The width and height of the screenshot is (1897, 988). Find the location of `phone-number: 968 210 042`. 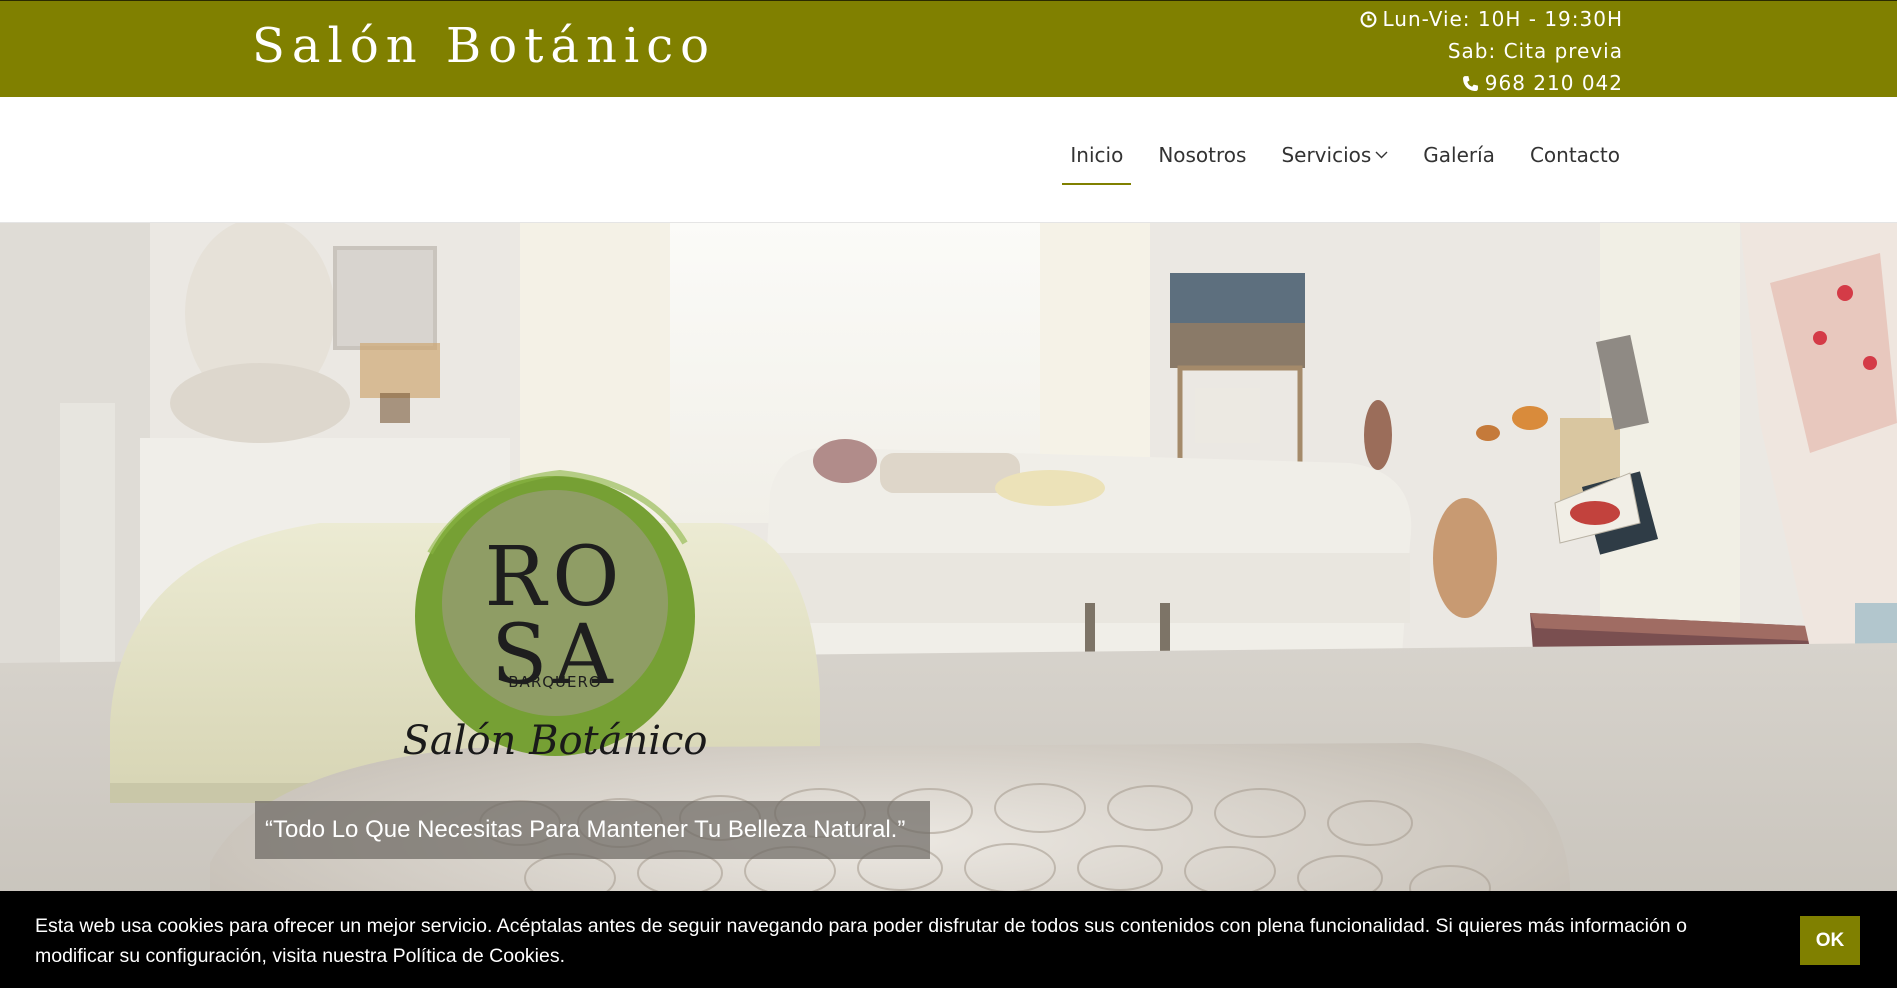

phone-number: 968 210 042 is located at coordinates (1554, 83).